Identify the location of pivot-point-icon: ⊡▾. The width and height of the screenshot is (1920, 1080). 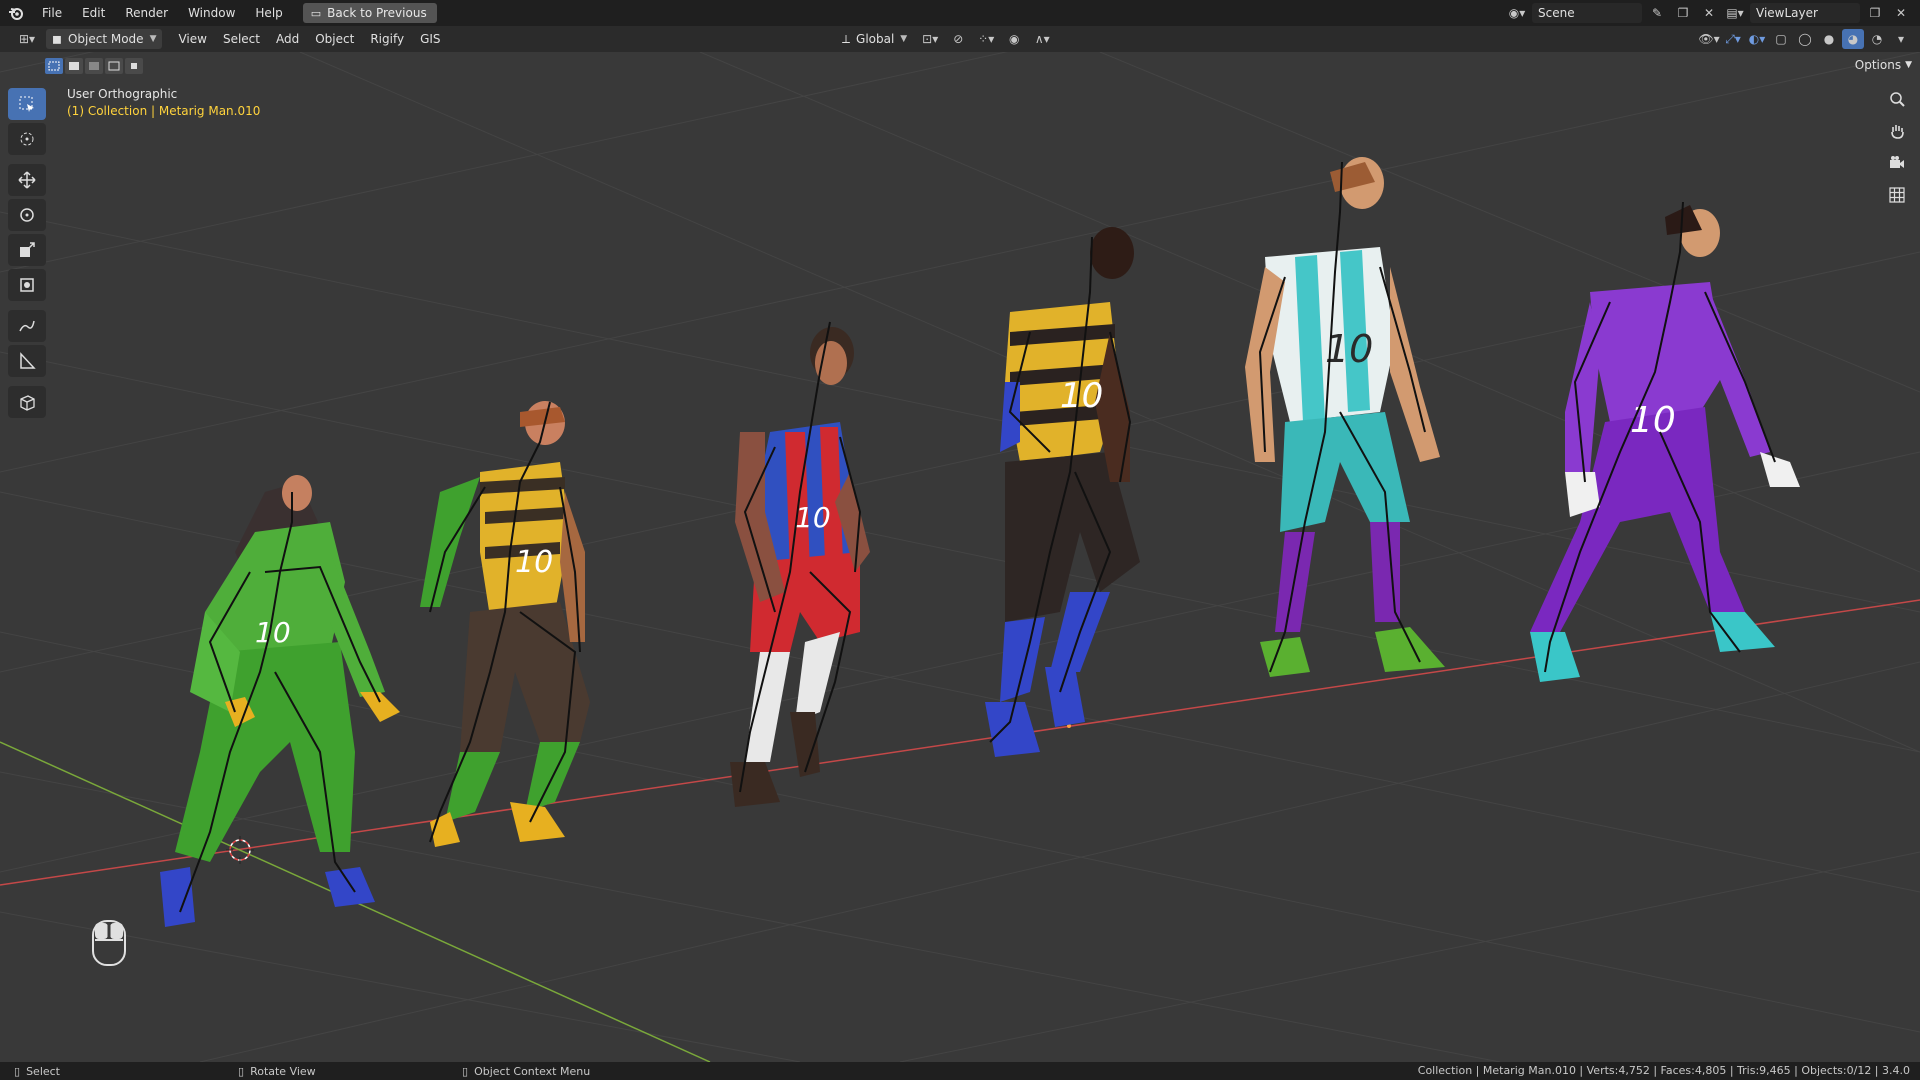
(930, 39).